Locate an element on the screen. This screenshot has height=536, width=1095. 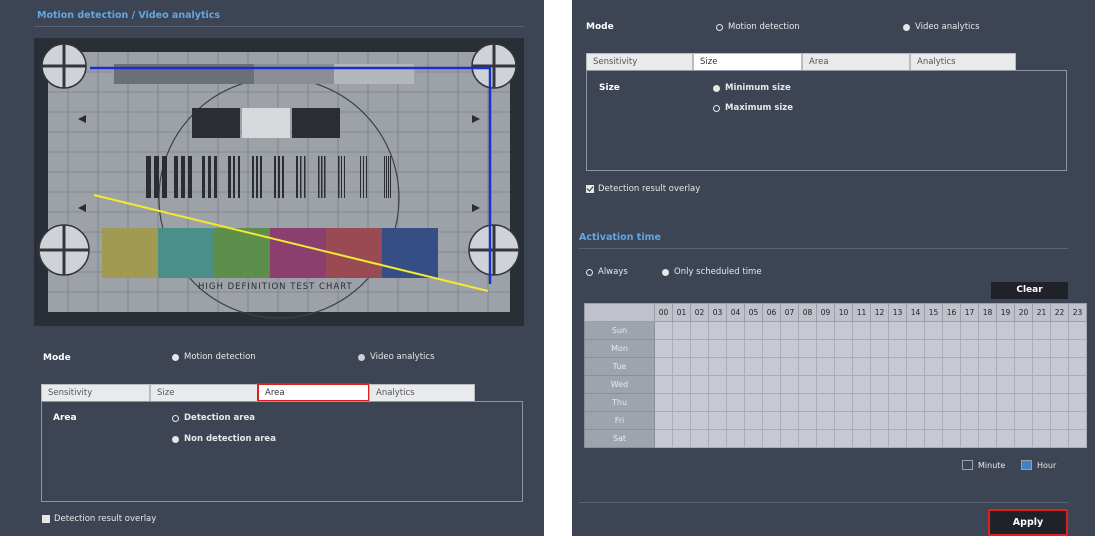
maximum-size-radio: Maximum size is located at coordinates (753, 108).